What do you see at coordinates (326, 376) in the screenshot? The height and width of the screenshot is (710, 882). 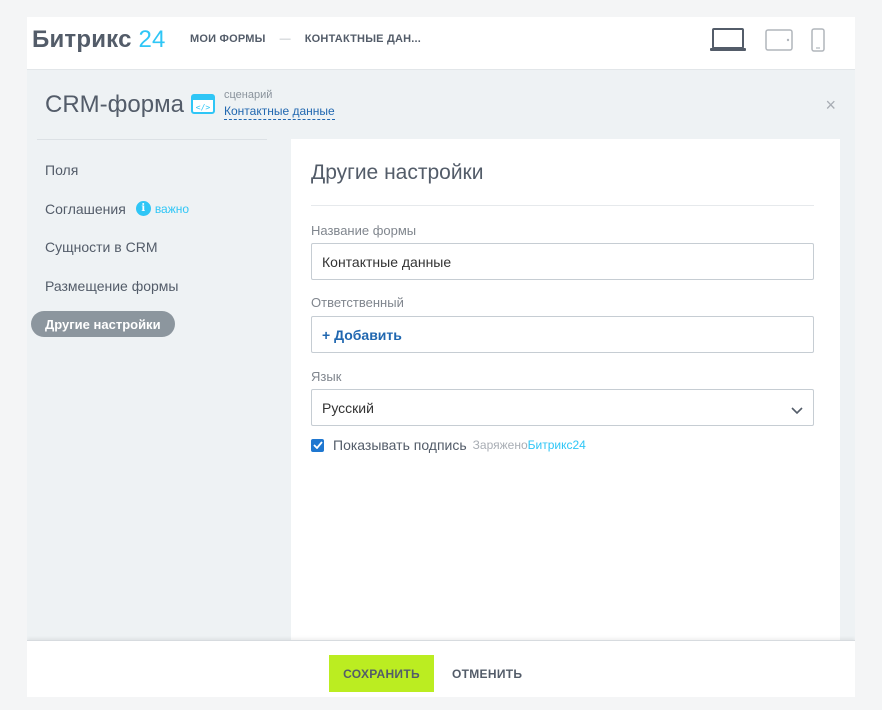 I see `language-label: Язык` at bounding box center [326, 376].